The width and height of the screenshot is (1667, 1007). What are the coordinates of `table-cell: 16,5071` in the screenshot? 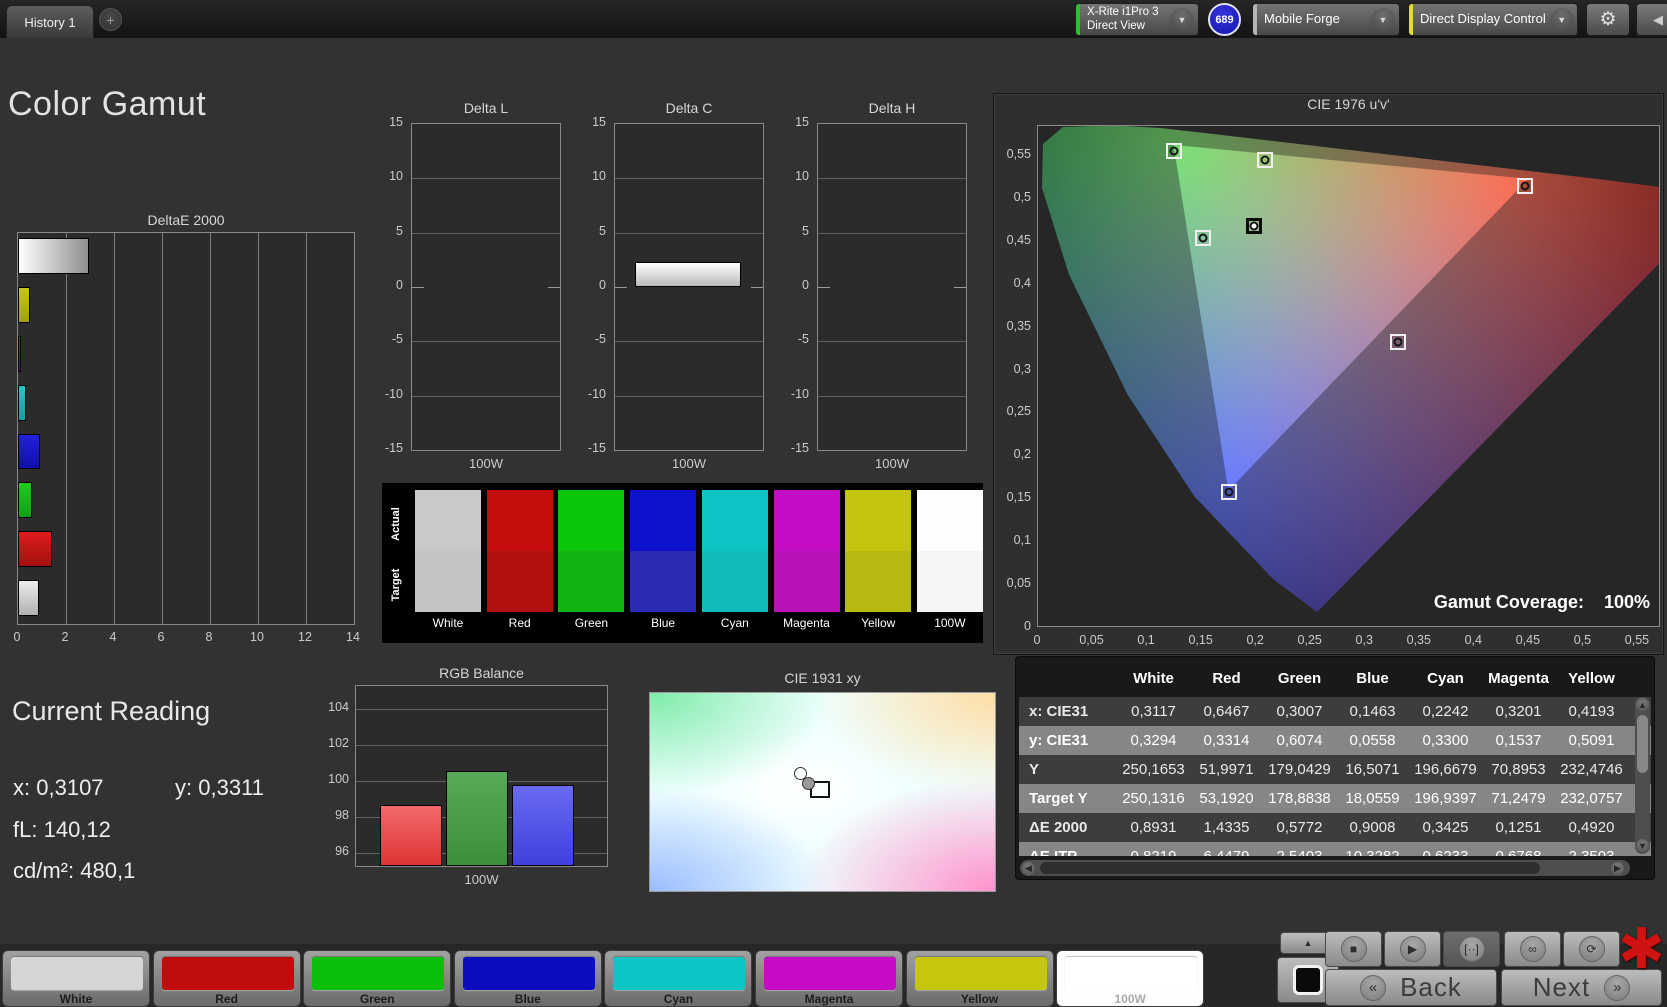 It's located at (1372, 769).